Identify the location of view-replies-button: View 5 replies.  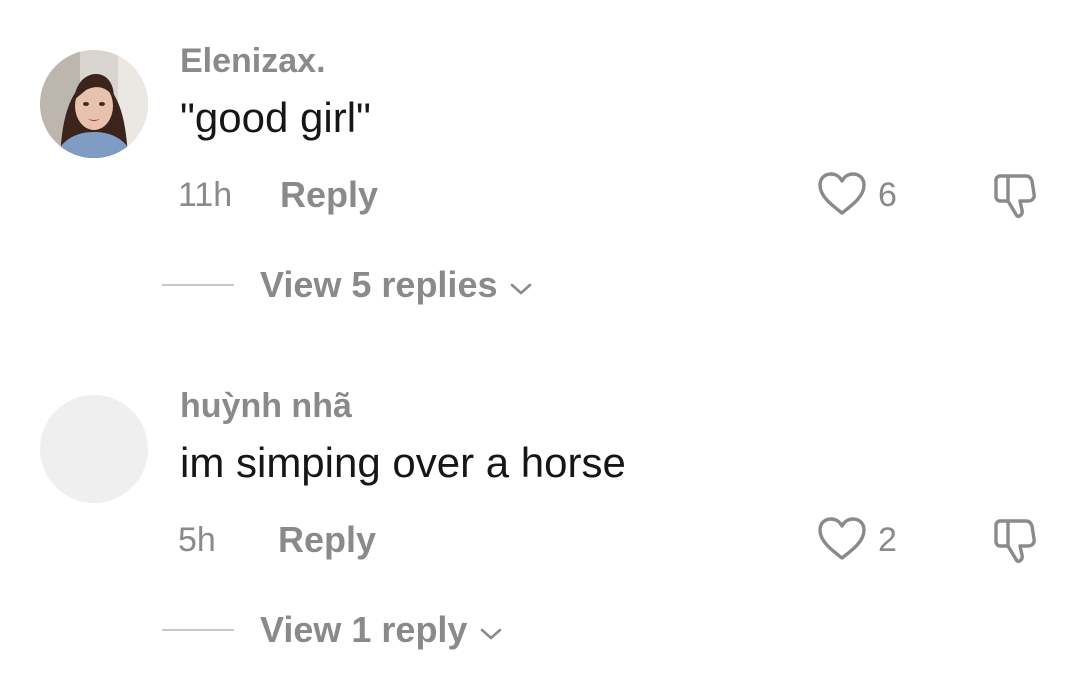
(396, 285).